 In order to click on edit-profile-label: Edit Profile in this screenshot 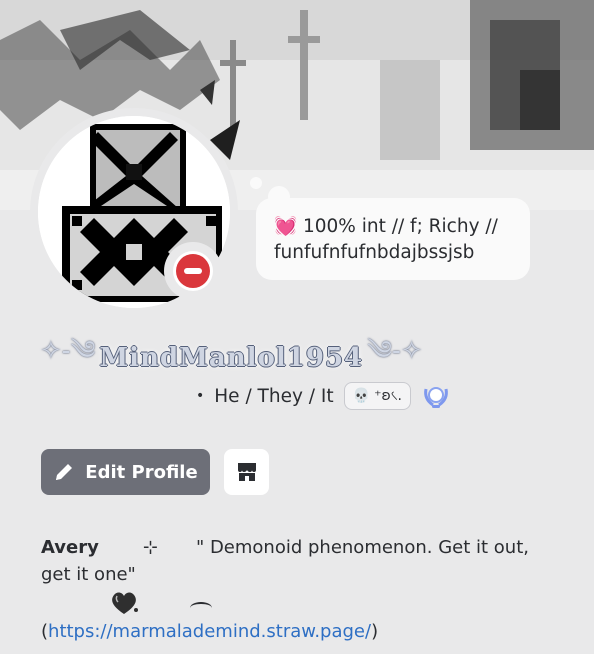, I will do `click(141, 472)`.